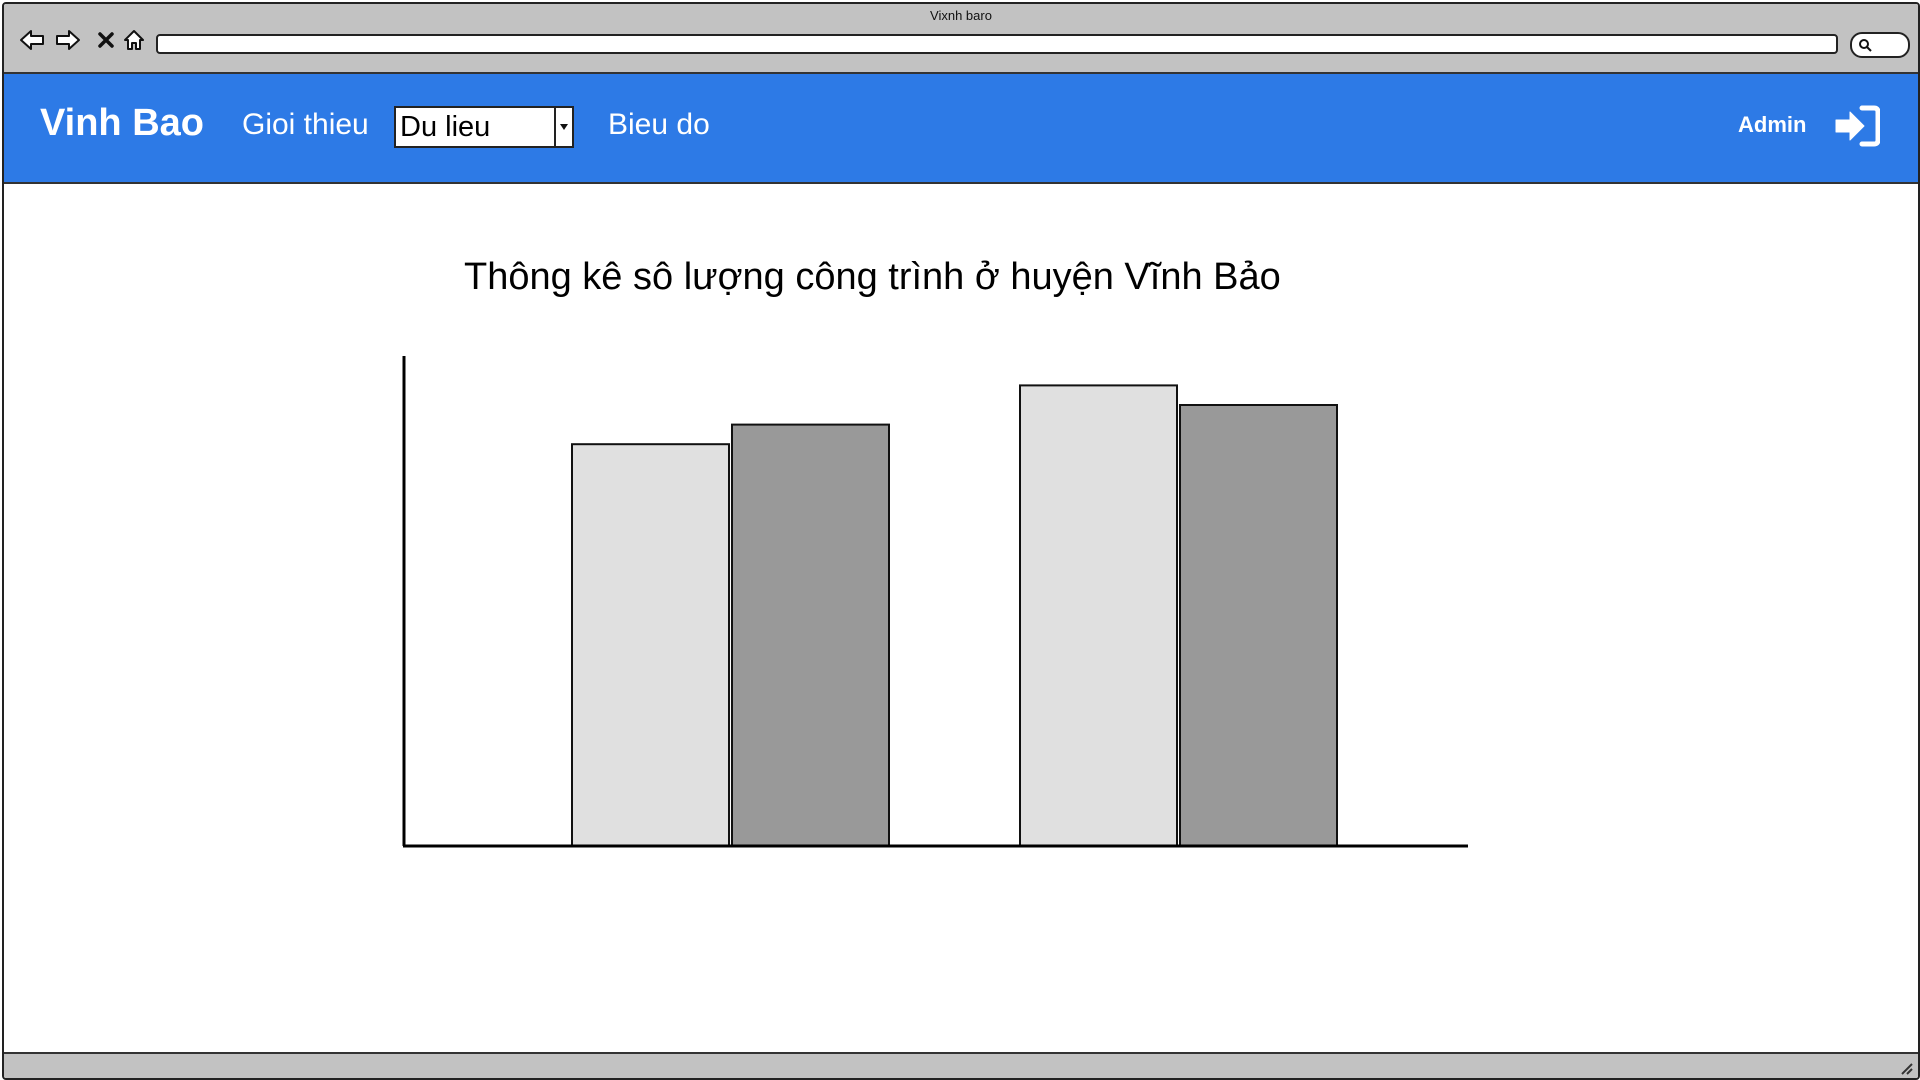 The width and height of the screenshot is (1920, 1080). I want to click on brand-logo: Vinh Bao, so click(122, 123).